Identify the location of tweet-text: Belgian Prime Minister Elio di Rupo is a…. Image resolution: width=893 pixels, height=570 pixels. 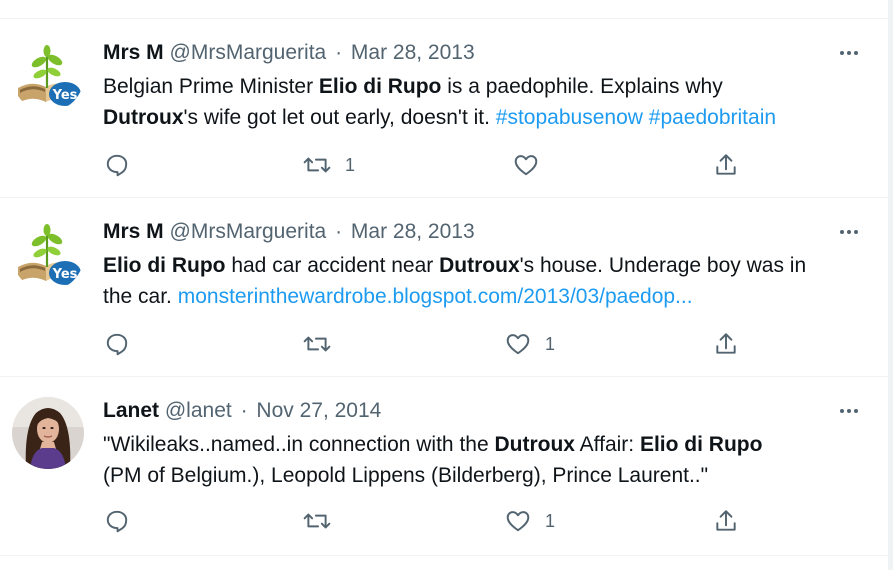
(483, 102).